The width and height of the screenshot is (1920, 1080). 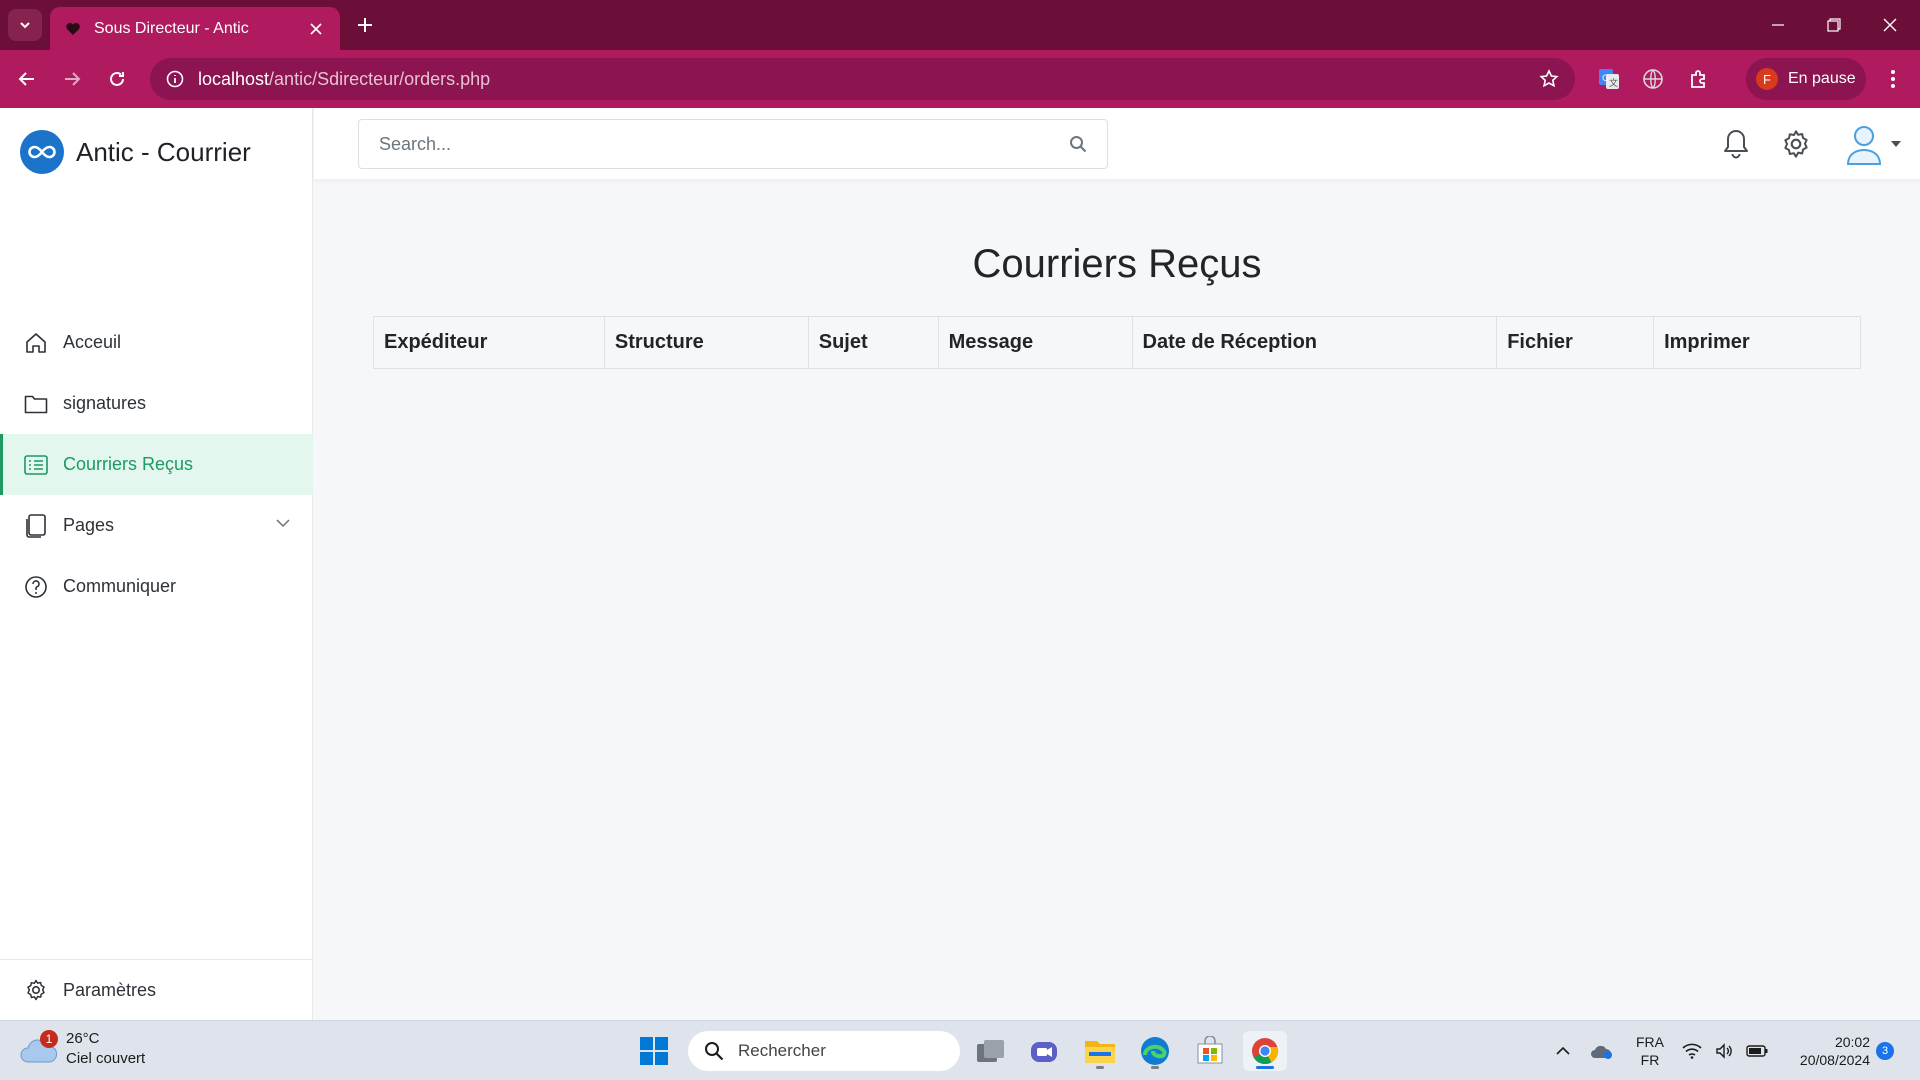 What do you see at coordinates (1100, 1051) in the screenshot?
I see `file-explorer-app` at bounding box center [1100, 1051].